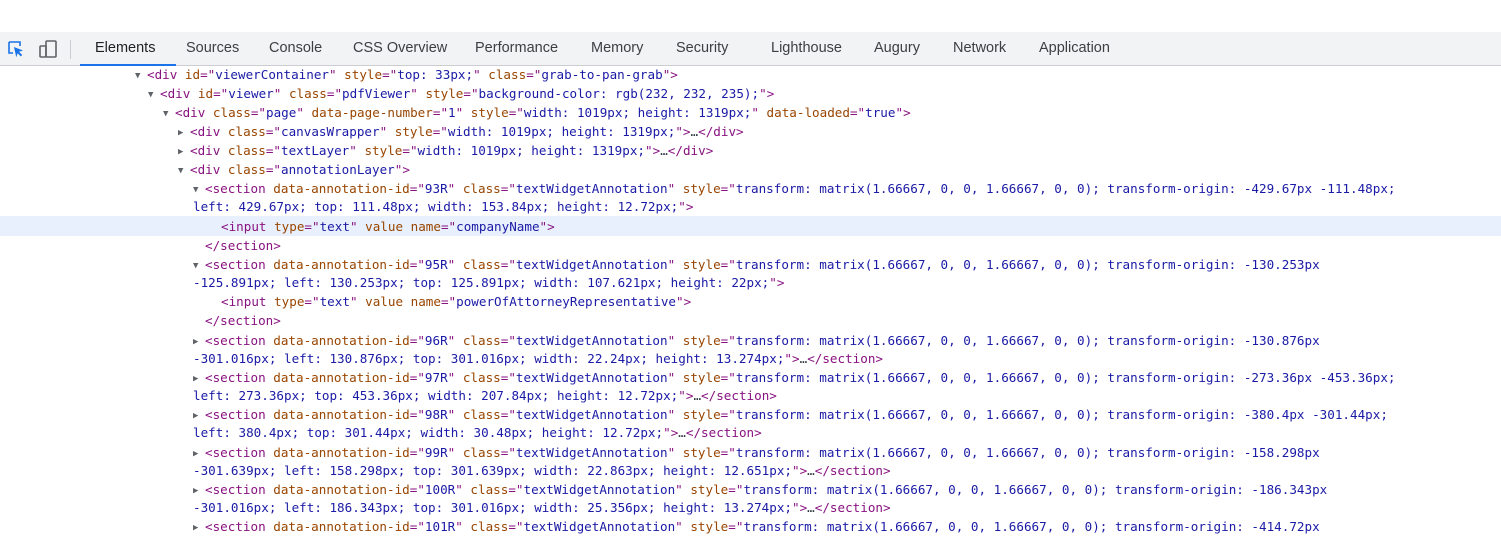 The width and height of the screenshot is (1501, 537). What do you see at coordinates (637, 112) in the screenshot?
I see `dom-token: width: 1019px; height: 1319px;` at bounding box center [637, 112].